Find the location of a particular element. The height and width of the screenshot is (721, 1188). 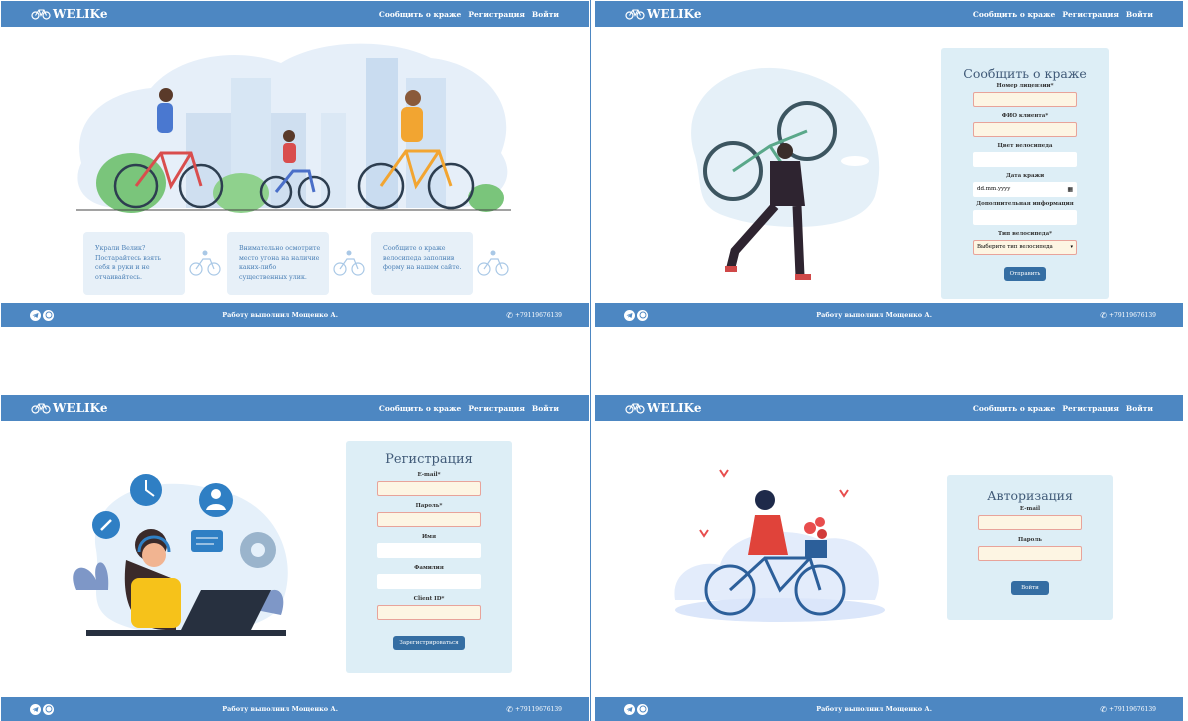

license-label: Номер лицензии* is located at coordinates (1025, 86).